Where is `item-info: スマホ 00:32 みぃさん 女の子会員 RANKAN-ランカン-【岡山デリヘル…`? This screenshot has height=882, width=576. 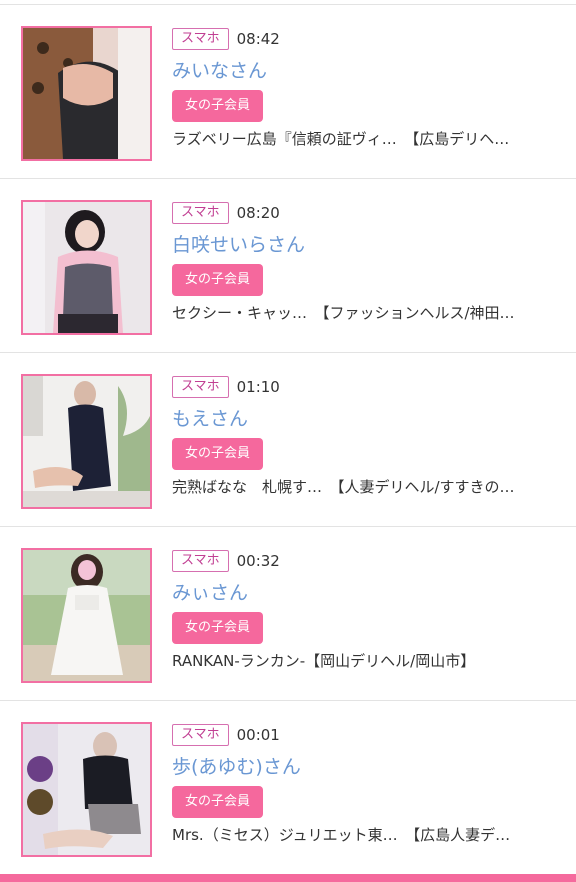 item-info: スマホ 00:32 みぃさん 女の子会員 RANKAN-ランカン-【岡山デリヘル… is located at coordinates (367, 610).